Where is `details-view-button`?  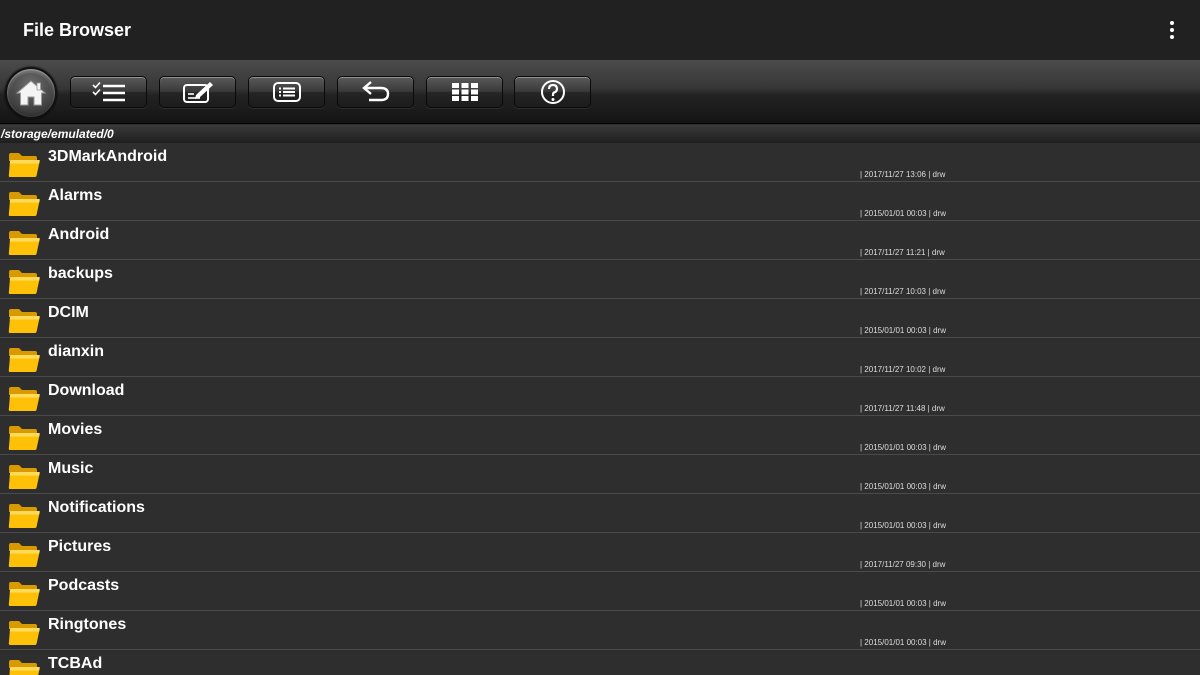
details-view-button is located at coordinates (286, 92).